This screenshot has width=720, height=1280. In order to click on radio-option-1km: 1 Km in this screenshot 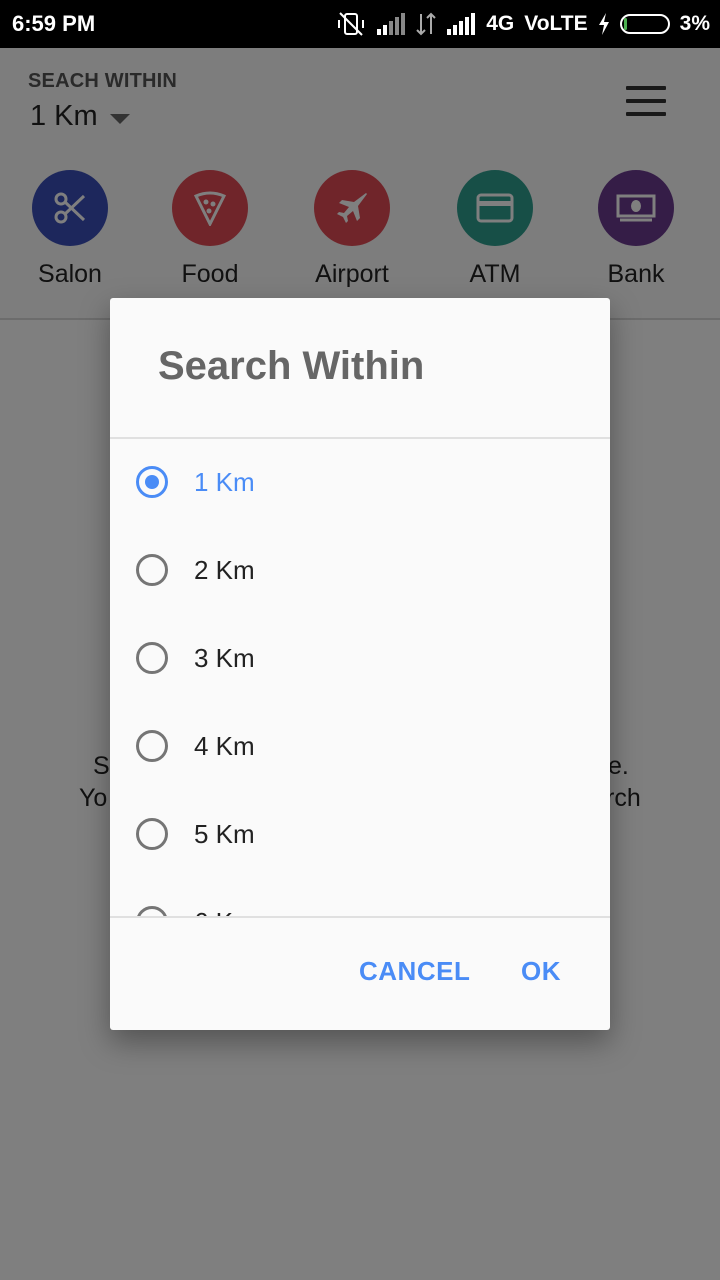, I will do `click(360, 482)`.